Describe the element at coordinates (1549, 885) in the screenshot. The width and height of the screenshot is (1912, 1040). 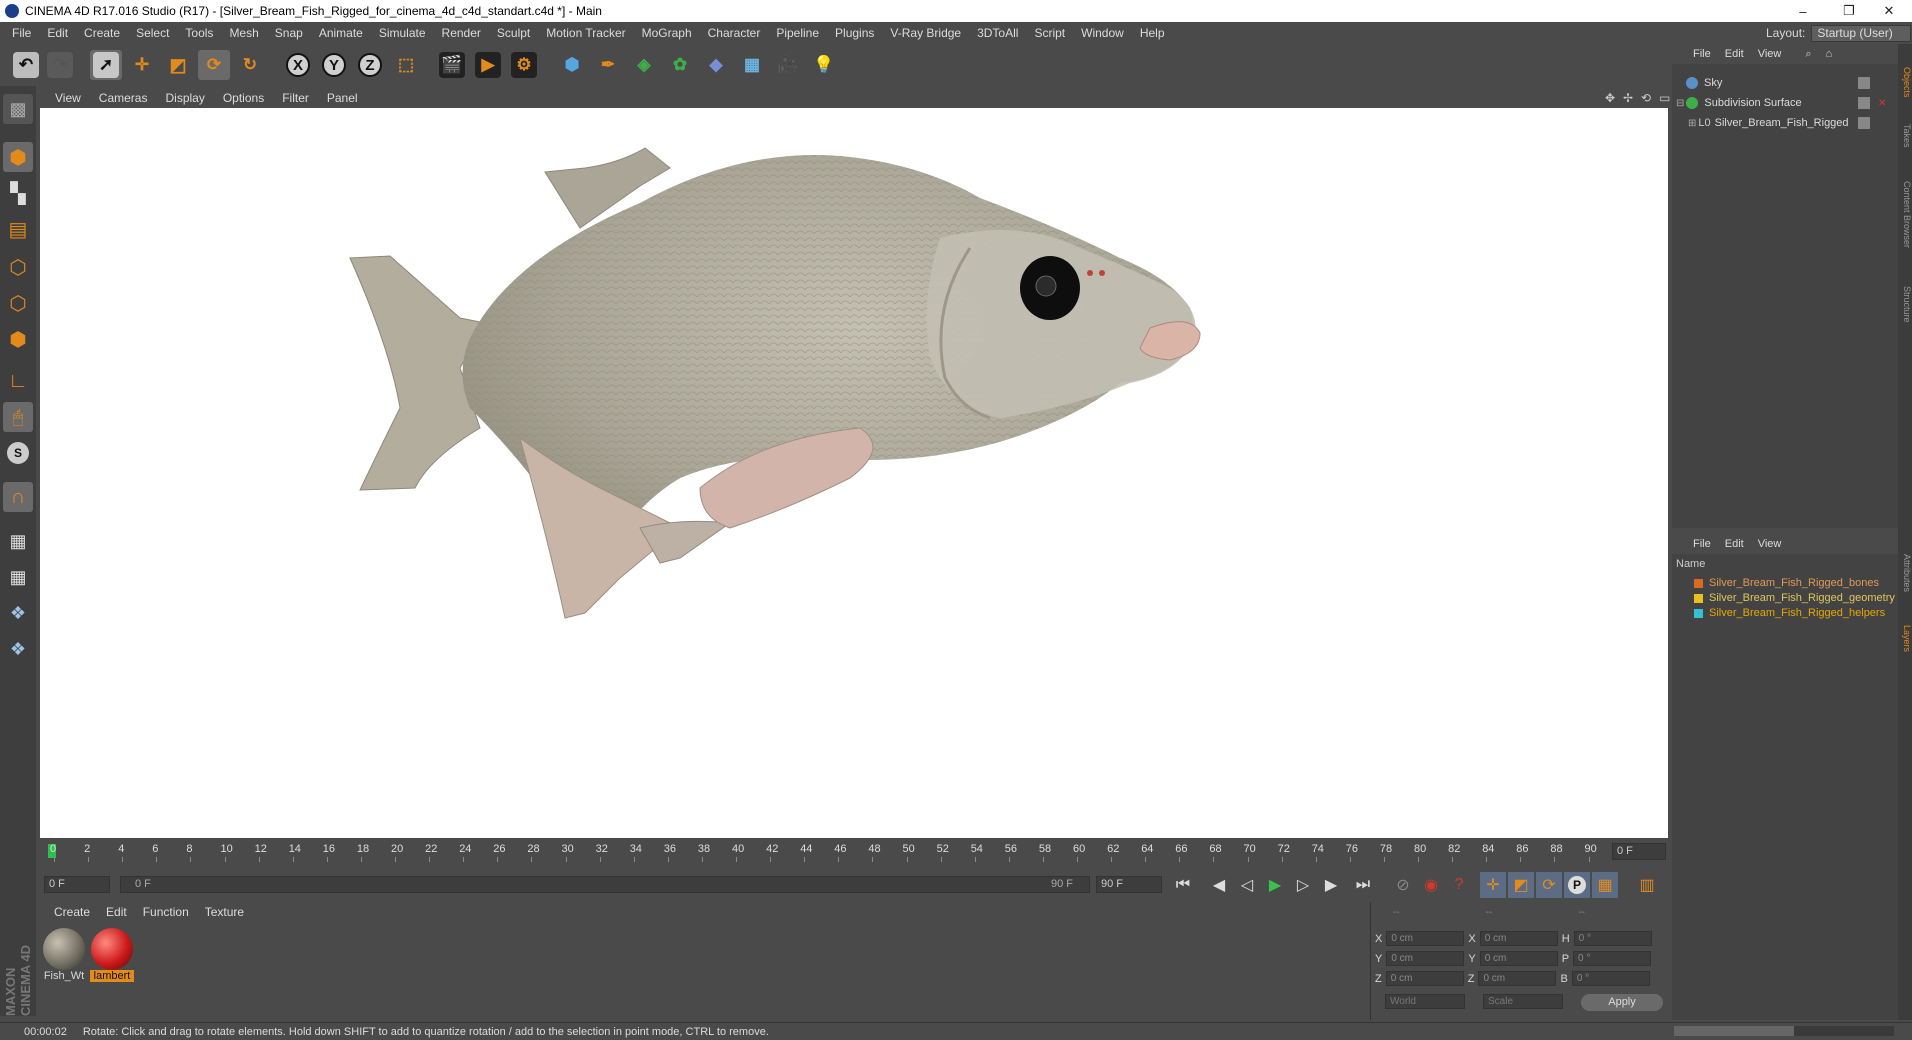
I see `key-rotation-button: ⟳` at that location.